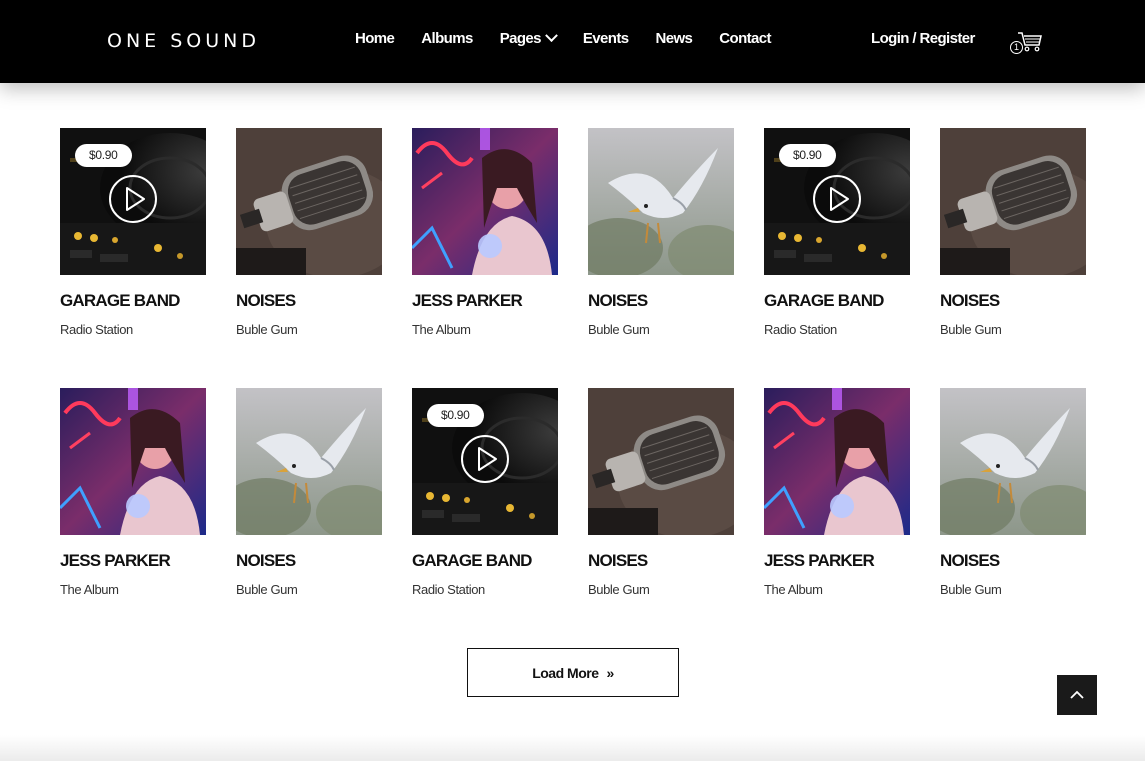  I want to click on nav-contact: Contact, so click(745, 38).